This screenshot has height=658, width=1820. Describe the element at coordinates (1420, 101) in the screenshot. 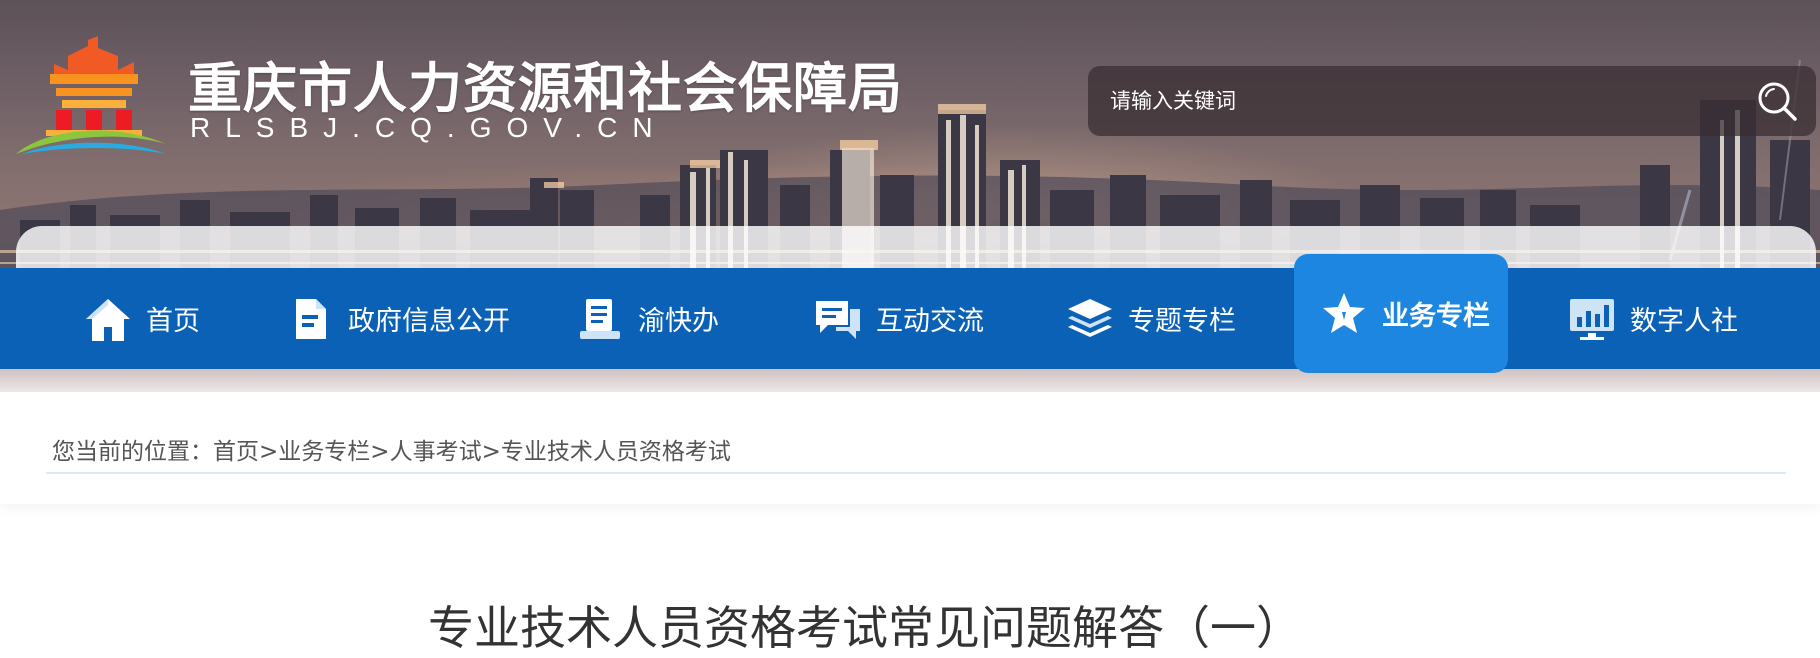

I see `search-input` at that location.